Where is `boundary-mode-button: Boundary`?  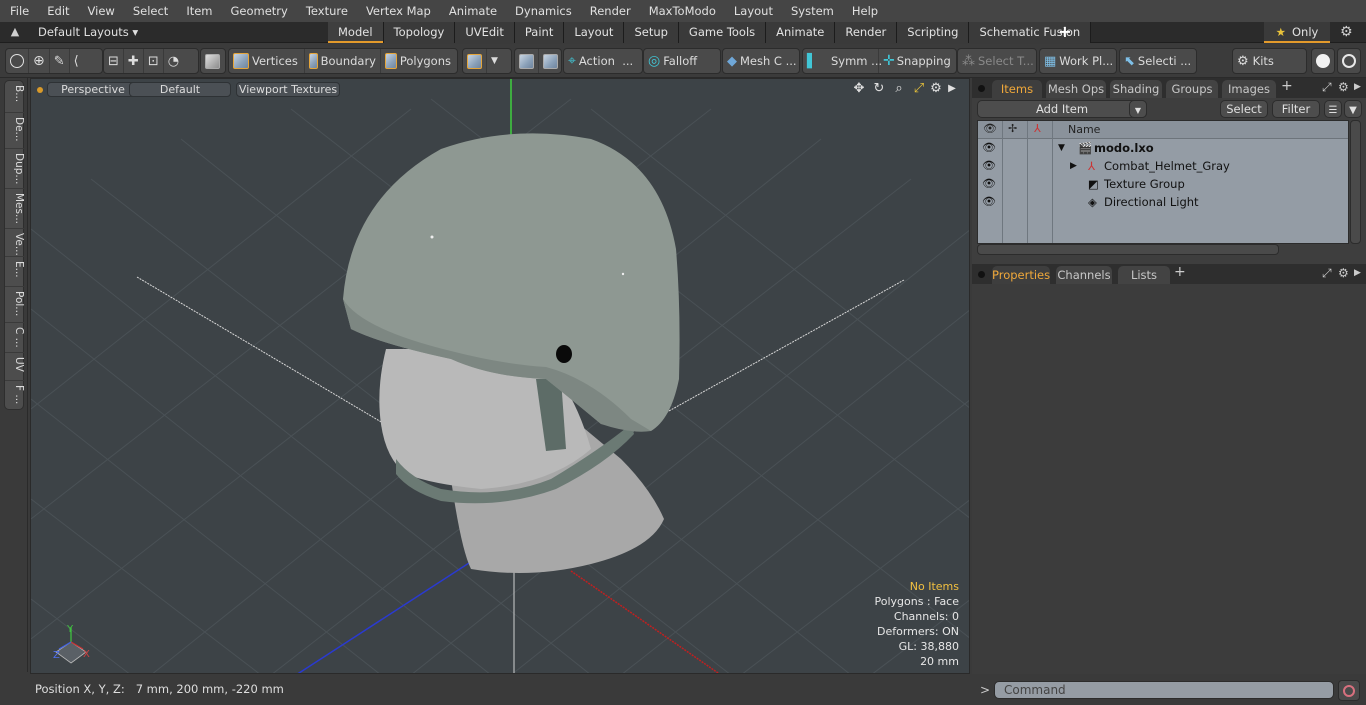 boundary-mode-button: Boundary is located at coordinates (343, 61).